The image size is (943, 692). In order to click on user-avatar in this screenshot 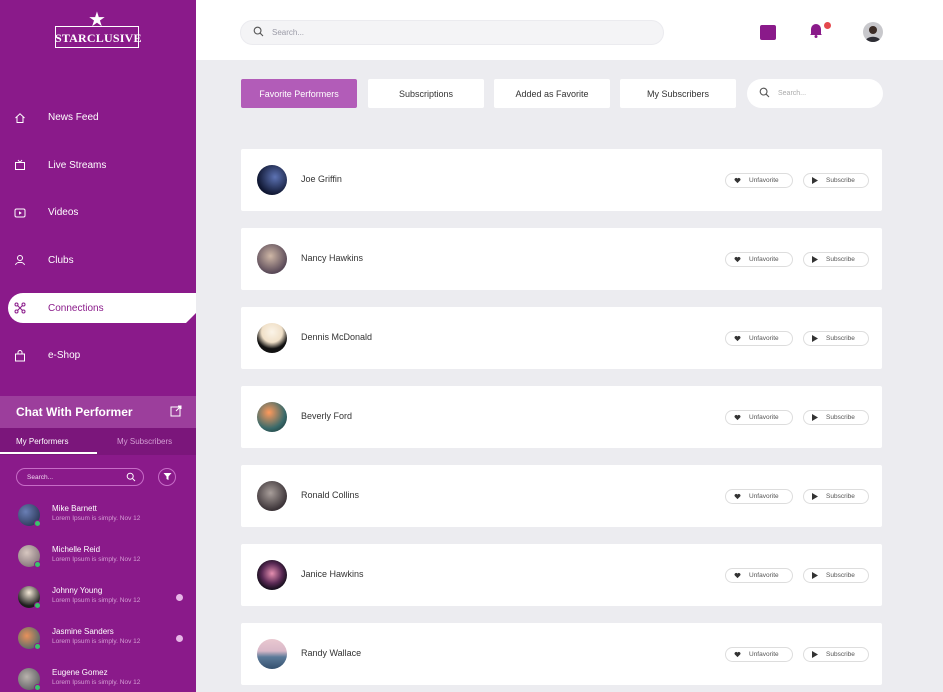, I will do `click(873, 32)`.